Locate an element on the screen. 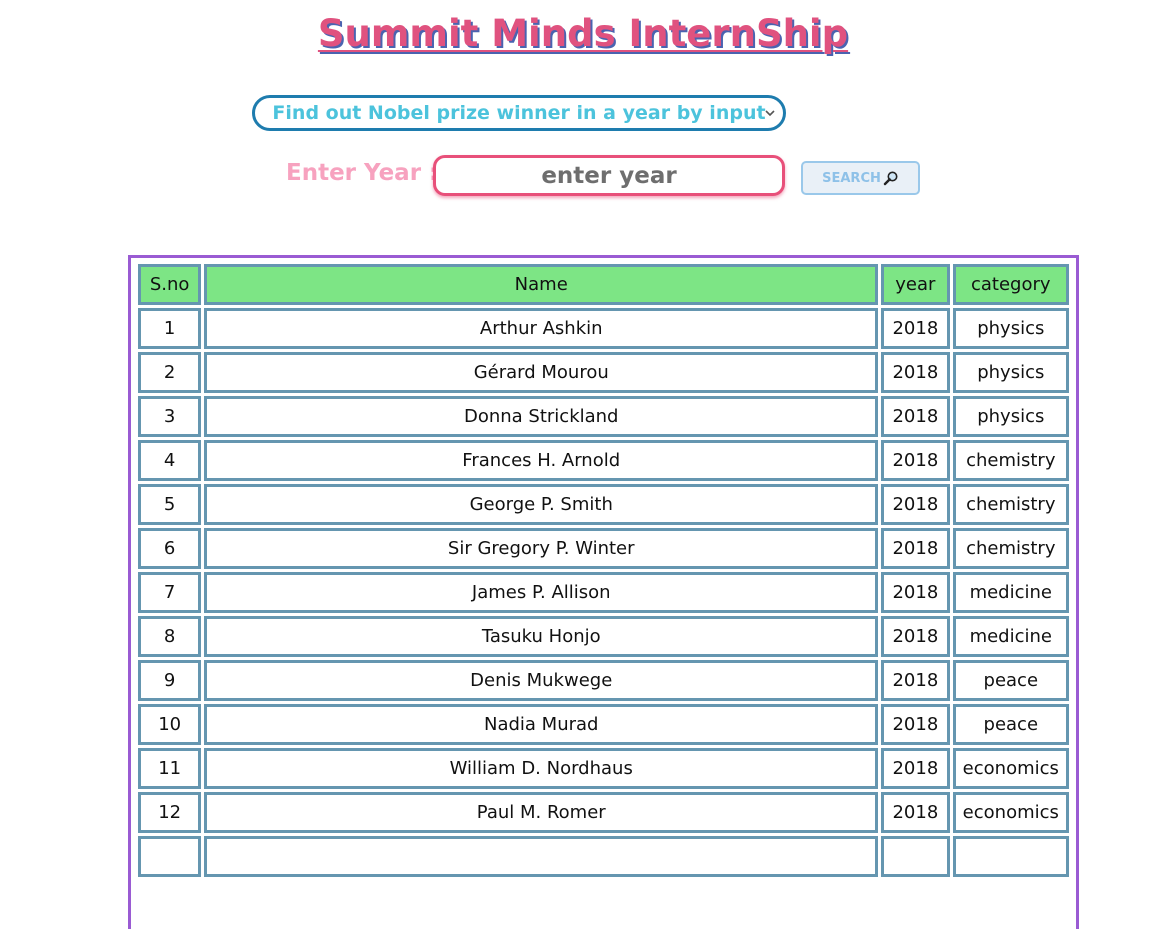  cell-sno: 8 is located at coordinates (170, 636).